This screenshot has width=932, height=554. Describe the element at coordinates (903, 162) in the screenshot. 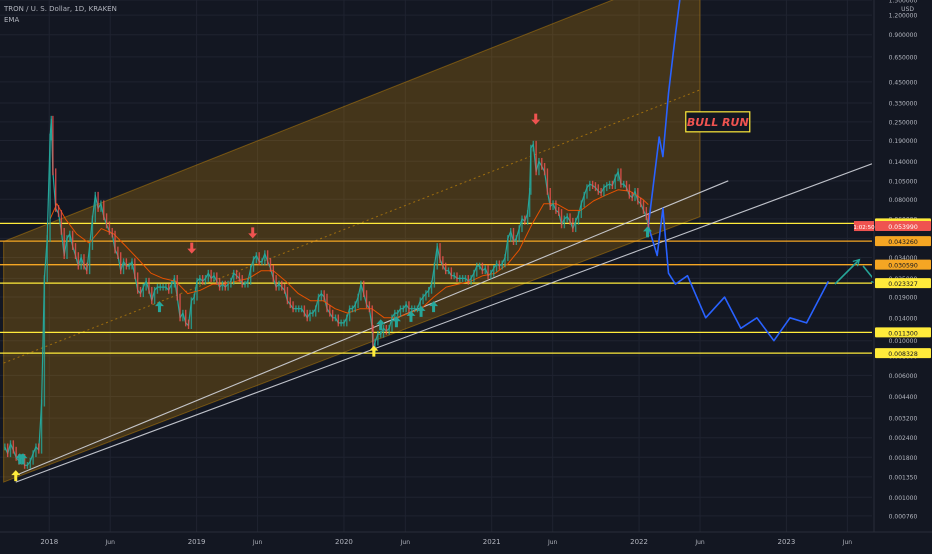

I see `y-tick-label: 0.140000` at that location.